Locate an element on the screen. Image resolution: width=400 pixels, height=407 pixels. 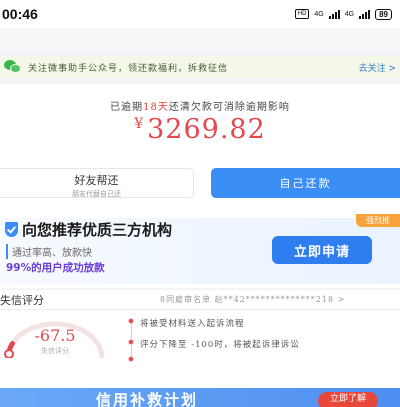
credit-id-link: 8同雇审名单 赵**42**************218 > is located at coordinates (252, 299).